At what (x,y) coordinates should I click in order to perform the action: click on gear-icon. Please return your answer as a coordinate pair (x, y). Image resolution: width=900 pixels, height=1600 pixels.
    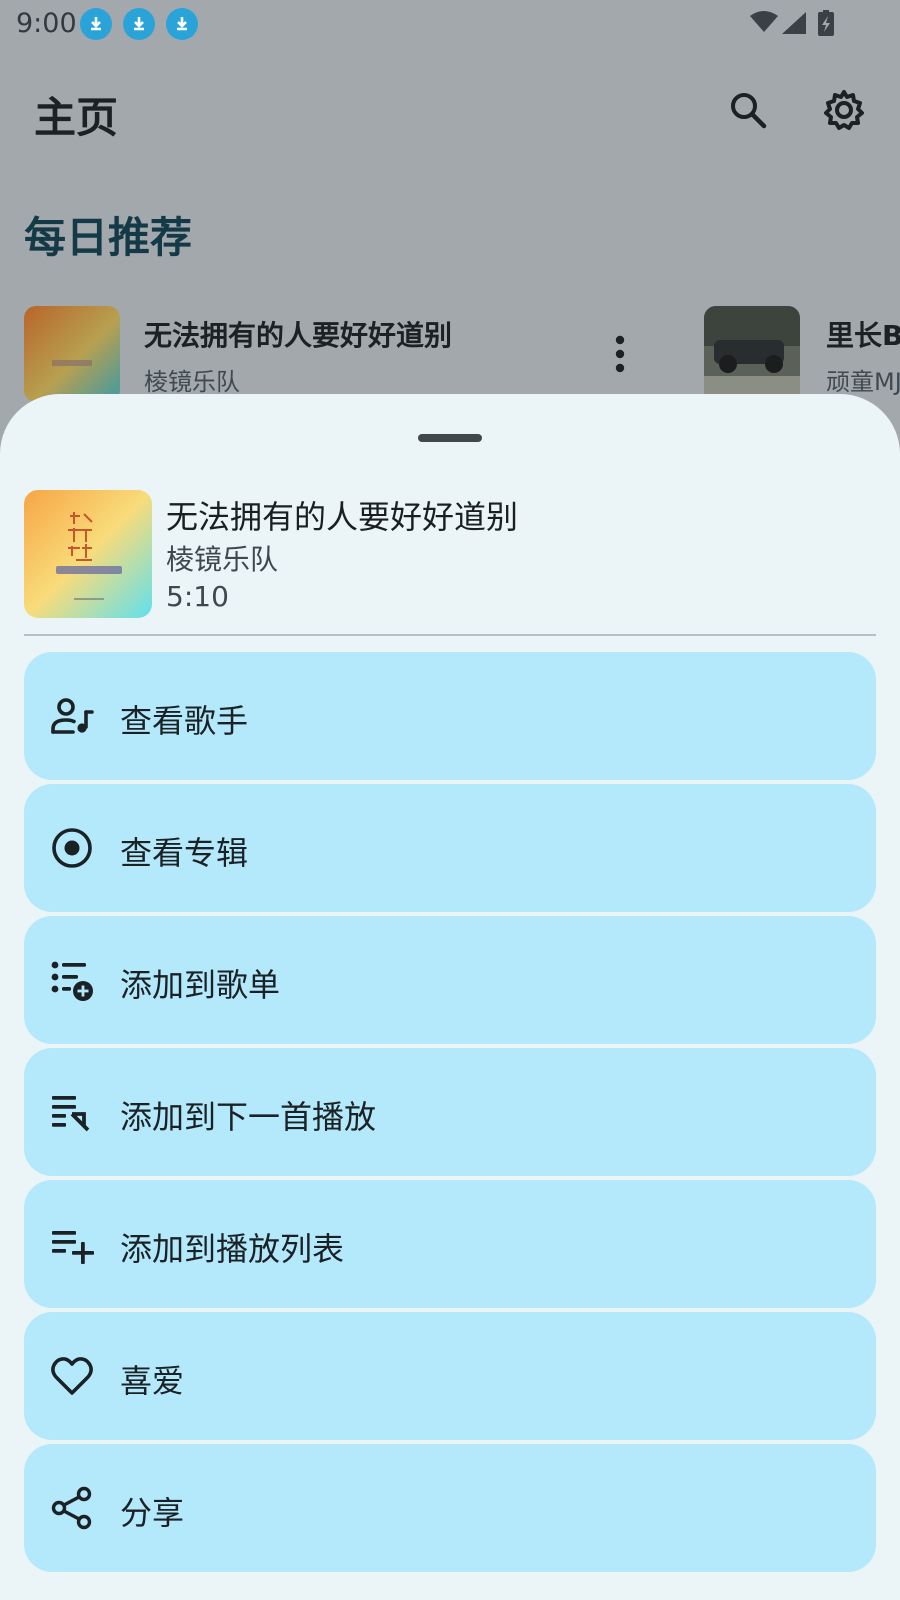
    Looking at the image, I should click on (844, 110).